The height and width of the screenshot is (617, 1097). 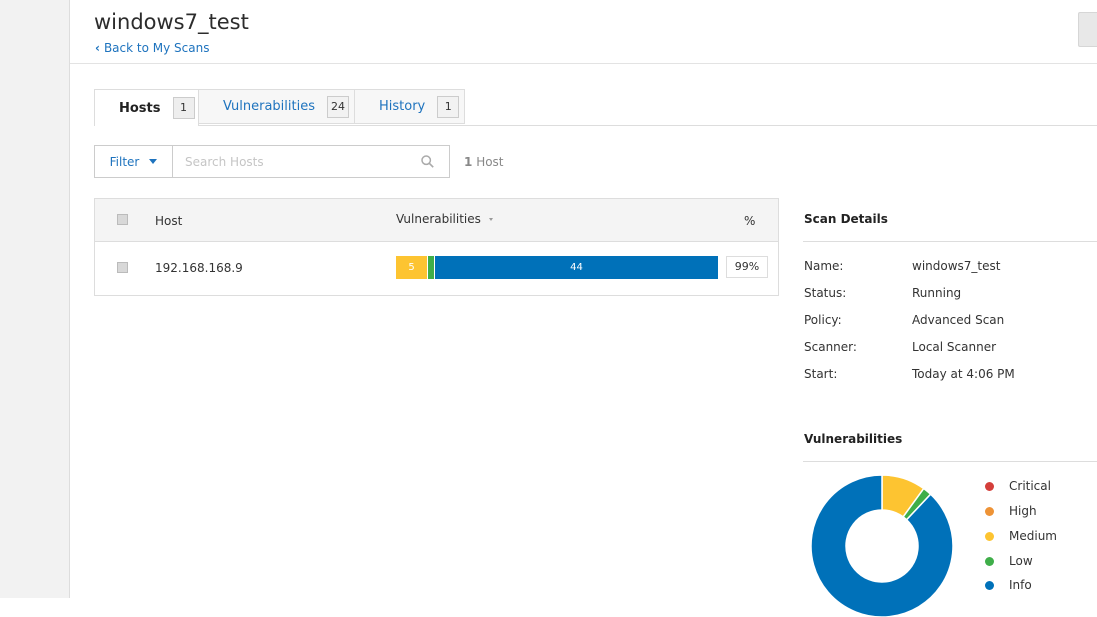 I want to click on host-count-word: Host, so click(x=490, y=162).